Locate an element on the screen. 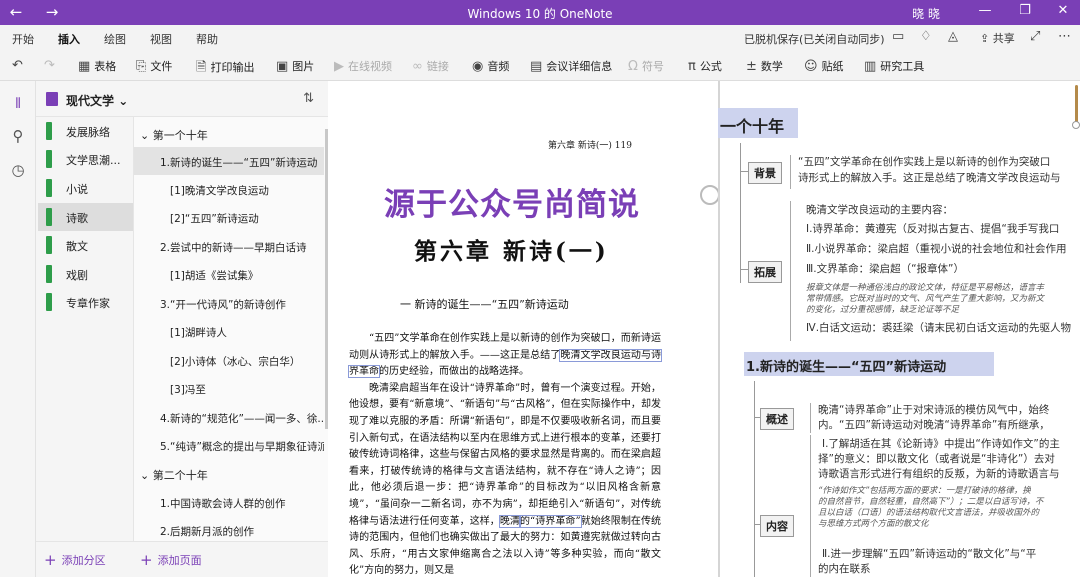 This screenshot has width=1080, height=577. tab-view: 视图 is located at coordinates (161, 39).